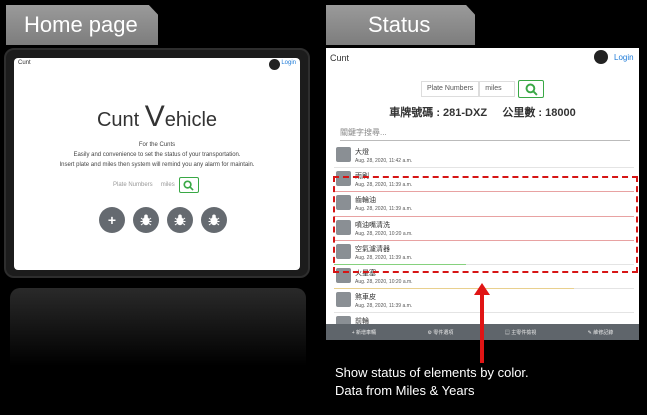 The height and width of the screenshot is (415, 647). I want to click on list-item: 大燈 Aug. 28, 2020, 11:42 a.m., so click(484, 156).